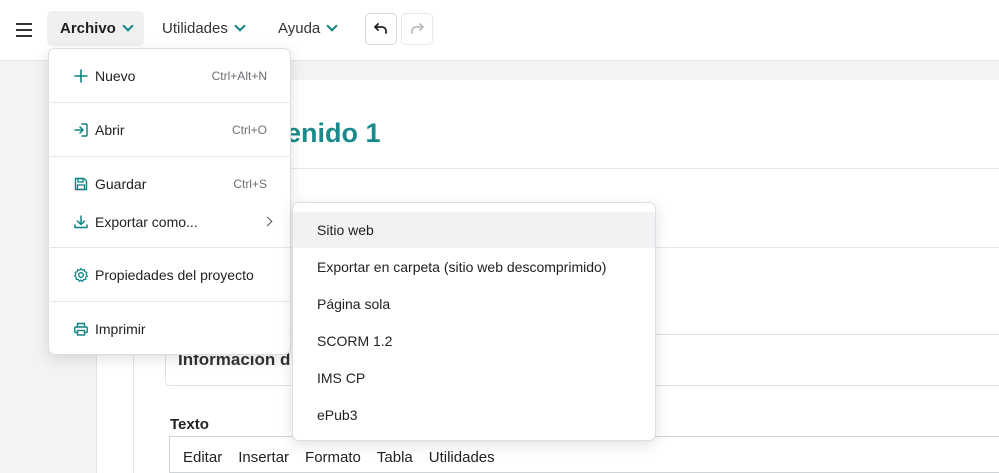  What do you see at coordinates (25, 30) in the screenshot?
I see `hamburger-menu-icon` at bounding box center [25, 30].